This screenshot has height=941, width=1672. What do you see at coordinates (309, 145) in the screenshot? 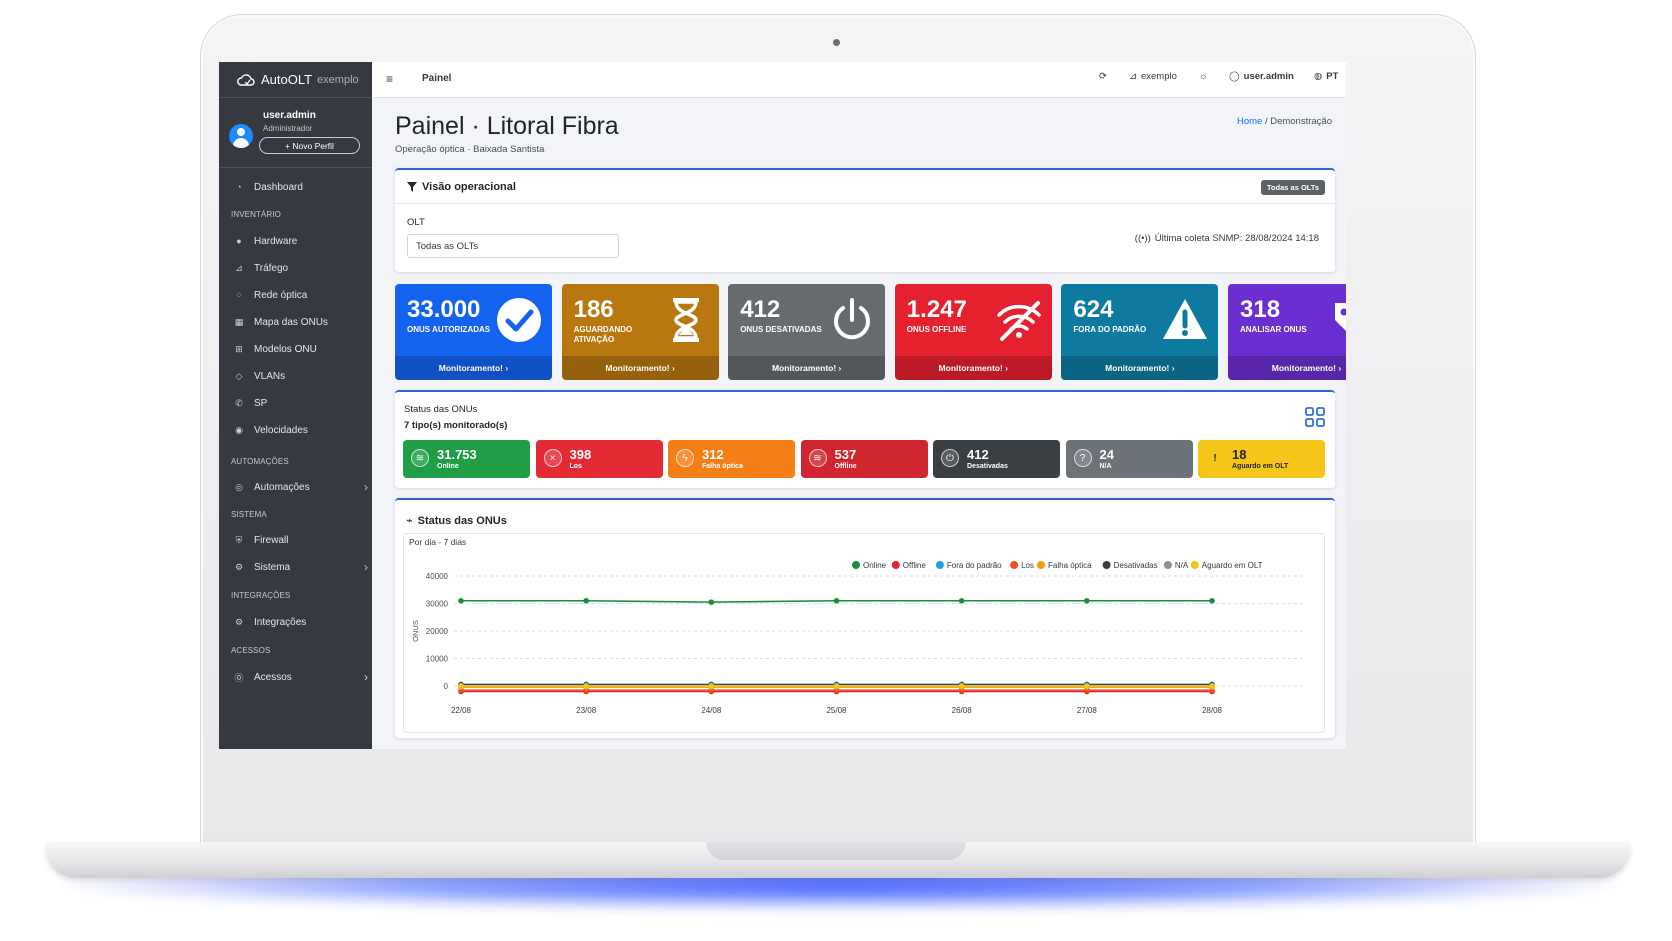
I see `new-profile-button: + Novo Perfil` at bounding box center [309, 145].